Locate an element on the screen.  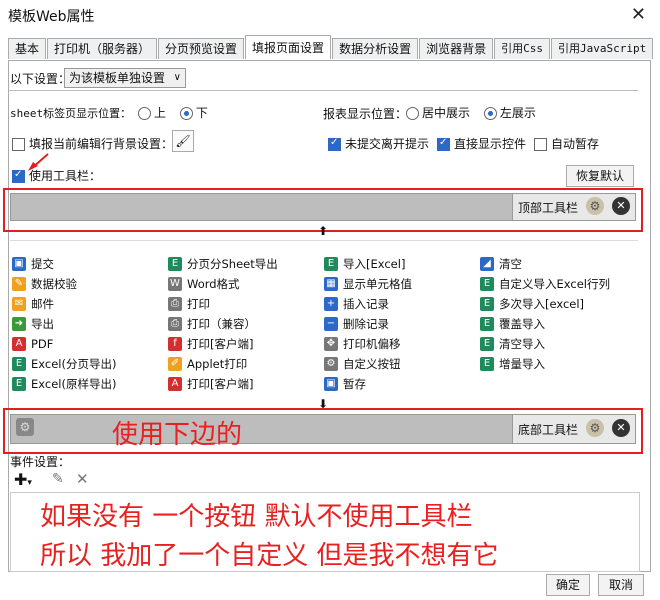
toolbar-button-label: 打印机偏移 is located at coordinates (372, 344).